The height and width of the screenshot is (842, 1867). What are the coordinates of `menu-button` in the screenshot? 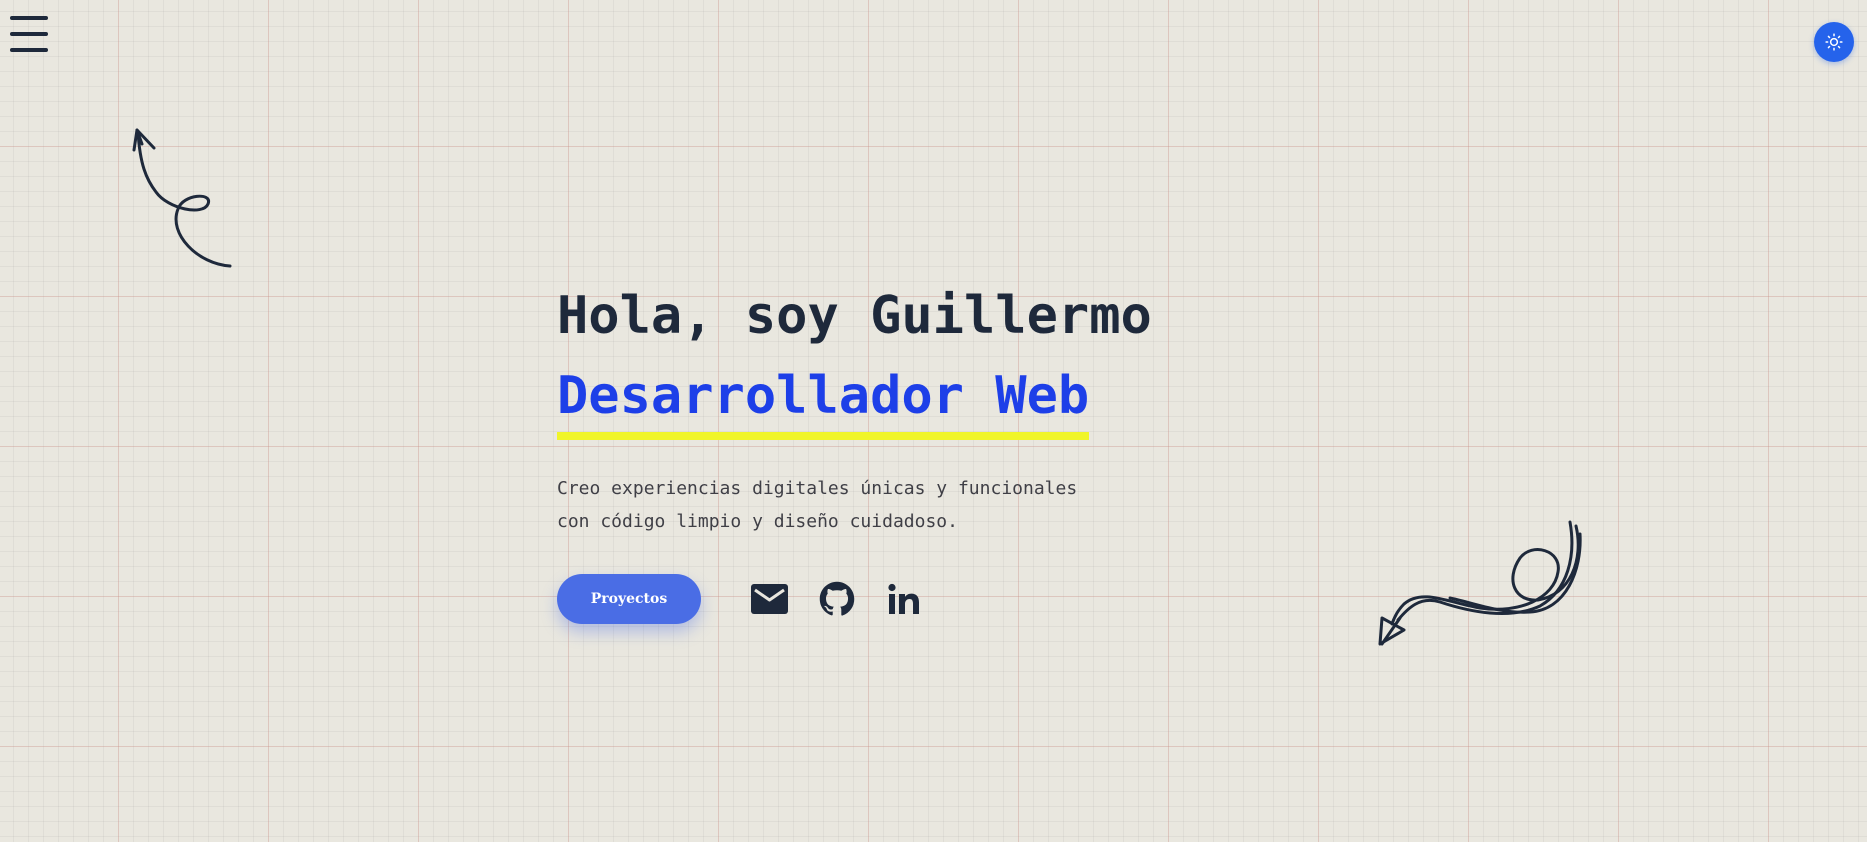 It's located at (29, 34).